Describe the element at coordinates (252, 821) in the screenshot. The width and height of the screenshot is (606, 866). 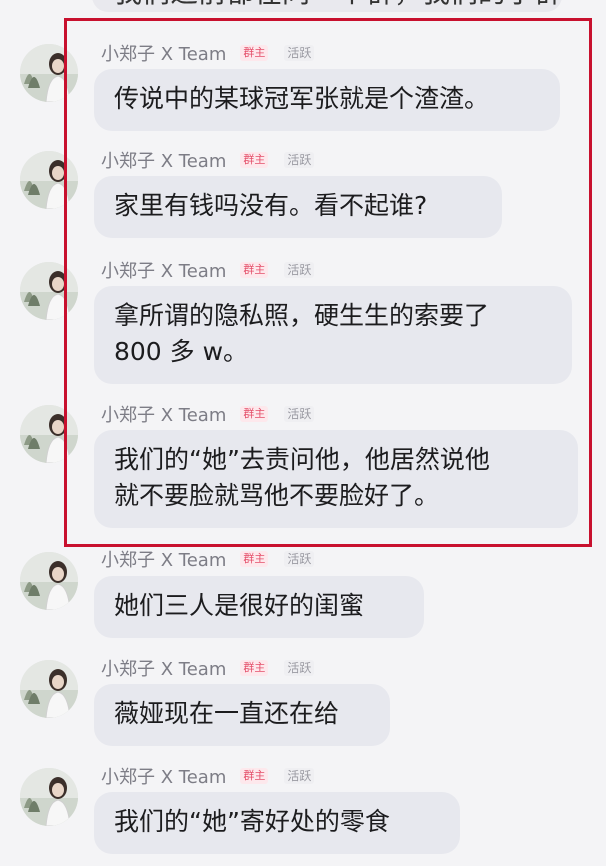
I see `message-text: 我们的“她”寄好处的零食` at that location.